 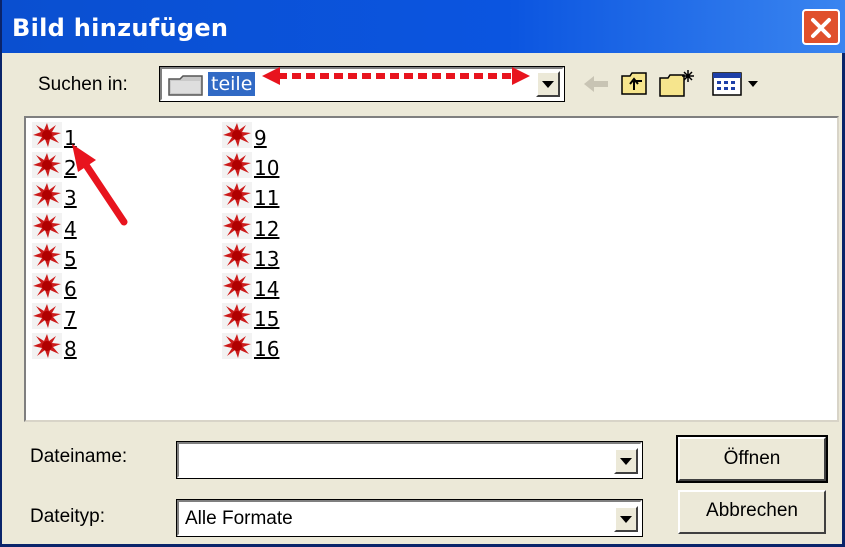 I want to click on folder-icon, so click(x=185, y=85).